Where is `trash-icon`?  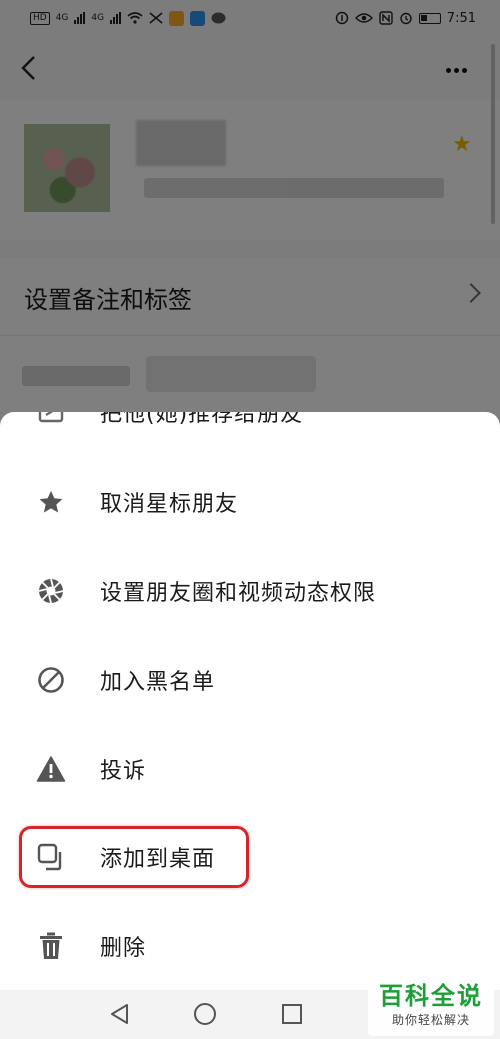
trash-icon is located at coordinates (51, 946).